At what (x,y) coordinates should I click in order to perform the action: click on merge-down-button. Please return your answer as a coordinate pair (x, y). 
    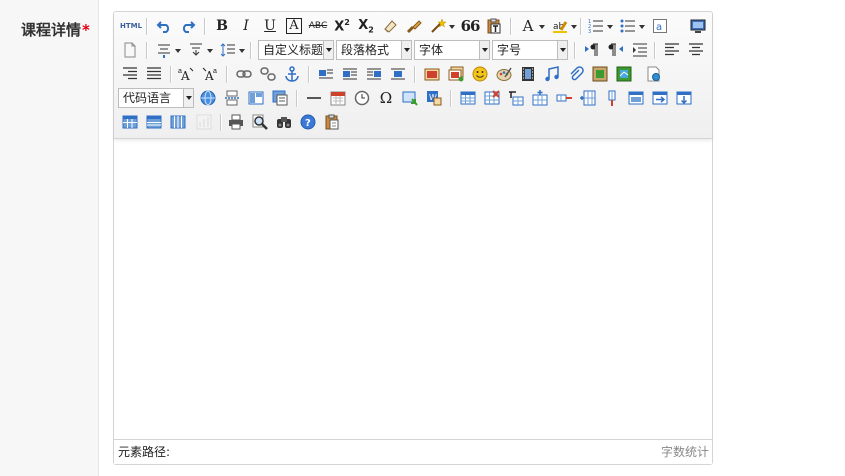
    Looking at the image, I should click on (684, 98).